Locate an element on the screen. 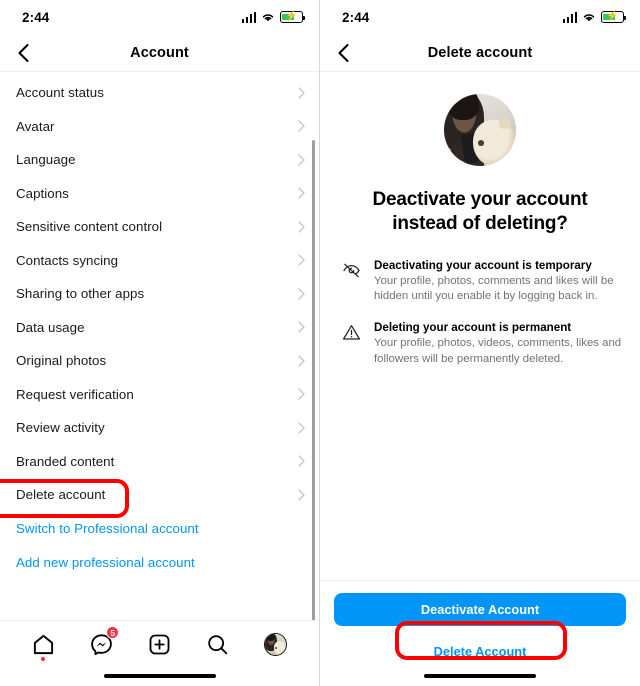 This screenshot has height=686, width=640. home-icon is located at coordinates (43, 644).